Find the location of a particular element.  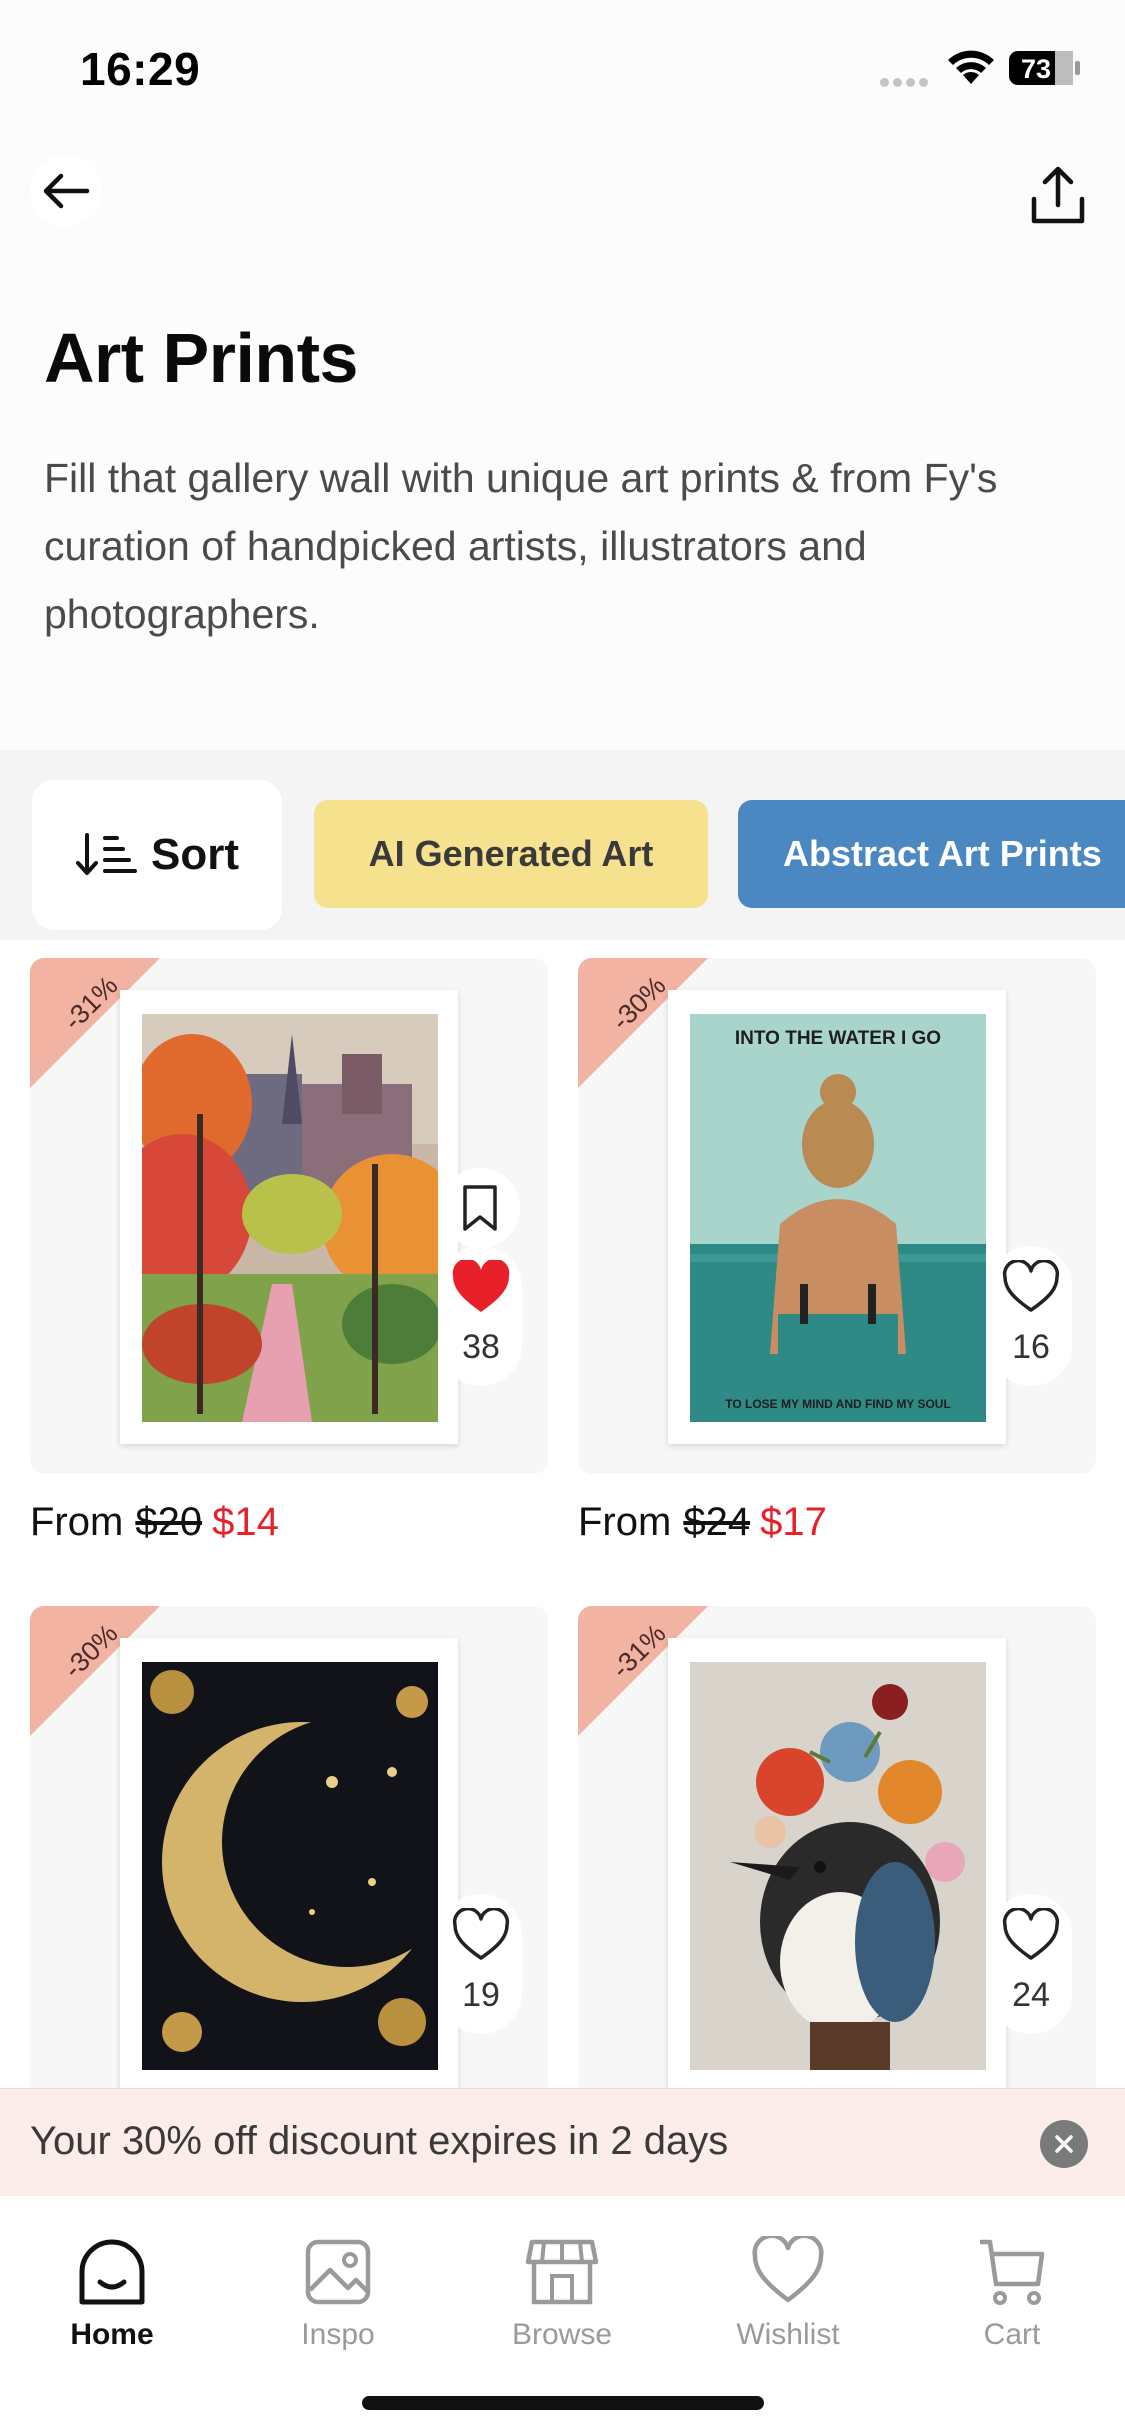

original-price: $20 is located at coordinates (169, 1522).